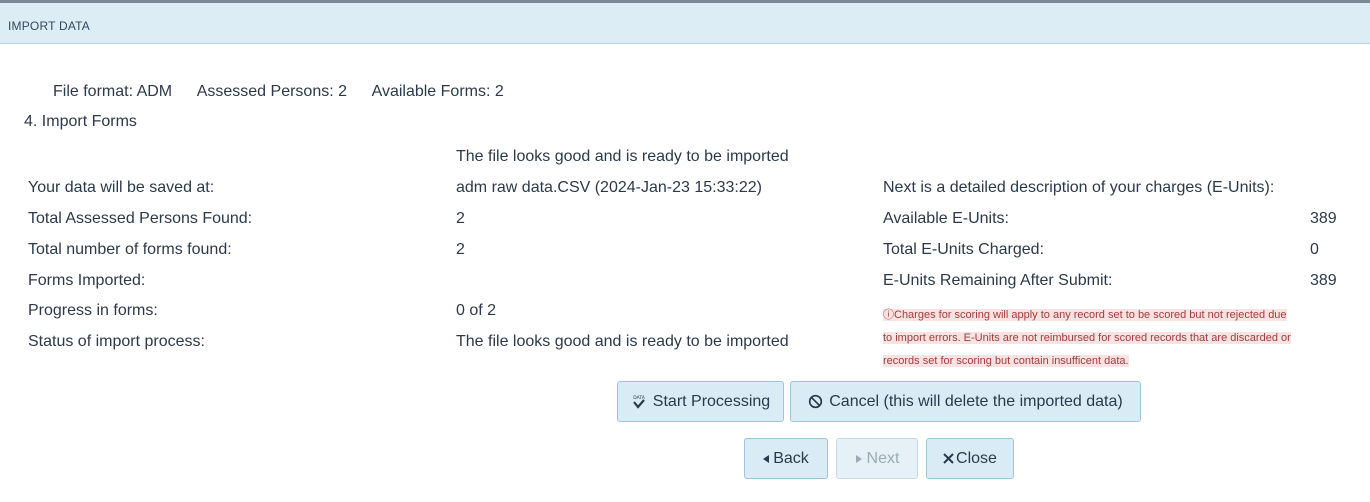 The image size is (1370, 502). I want to click on close-button: Close, so click(970, 458).